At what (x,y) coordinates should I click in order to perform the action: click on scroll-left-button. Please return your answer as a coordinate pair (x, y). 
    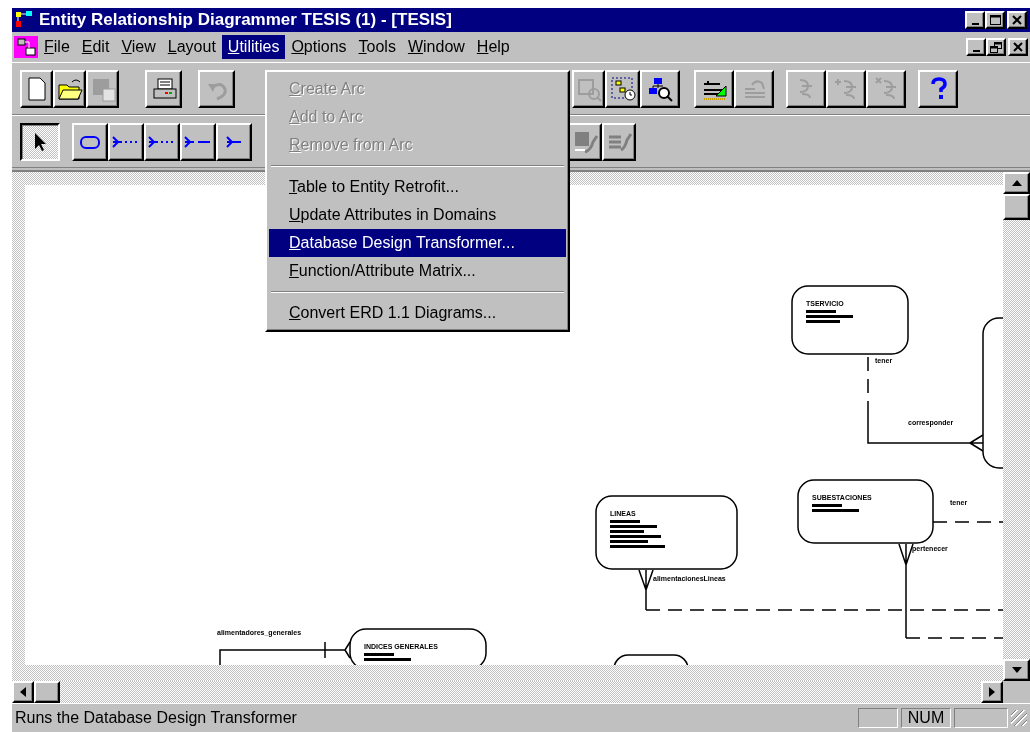
    Looking at the image, I should click on (23, 692).